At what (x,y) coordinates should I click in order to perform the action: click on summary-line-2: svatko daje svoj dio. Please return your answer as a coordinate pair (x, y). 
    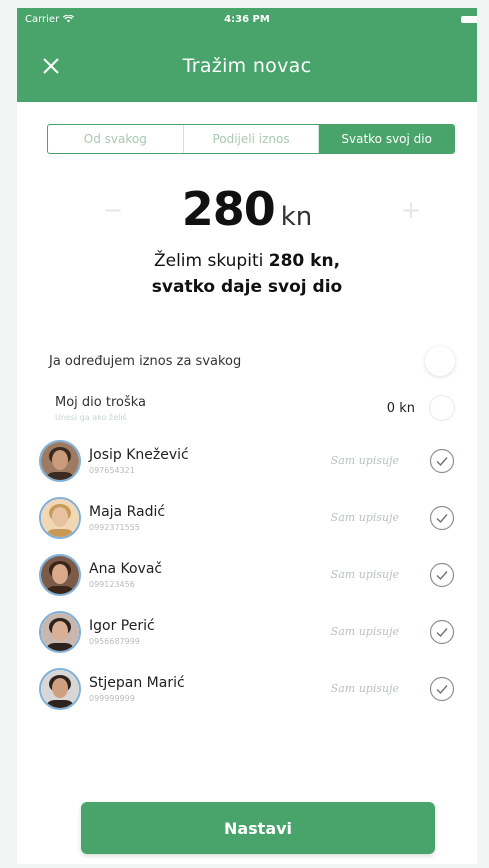
    Looking at the image, I should click on (247, 287).